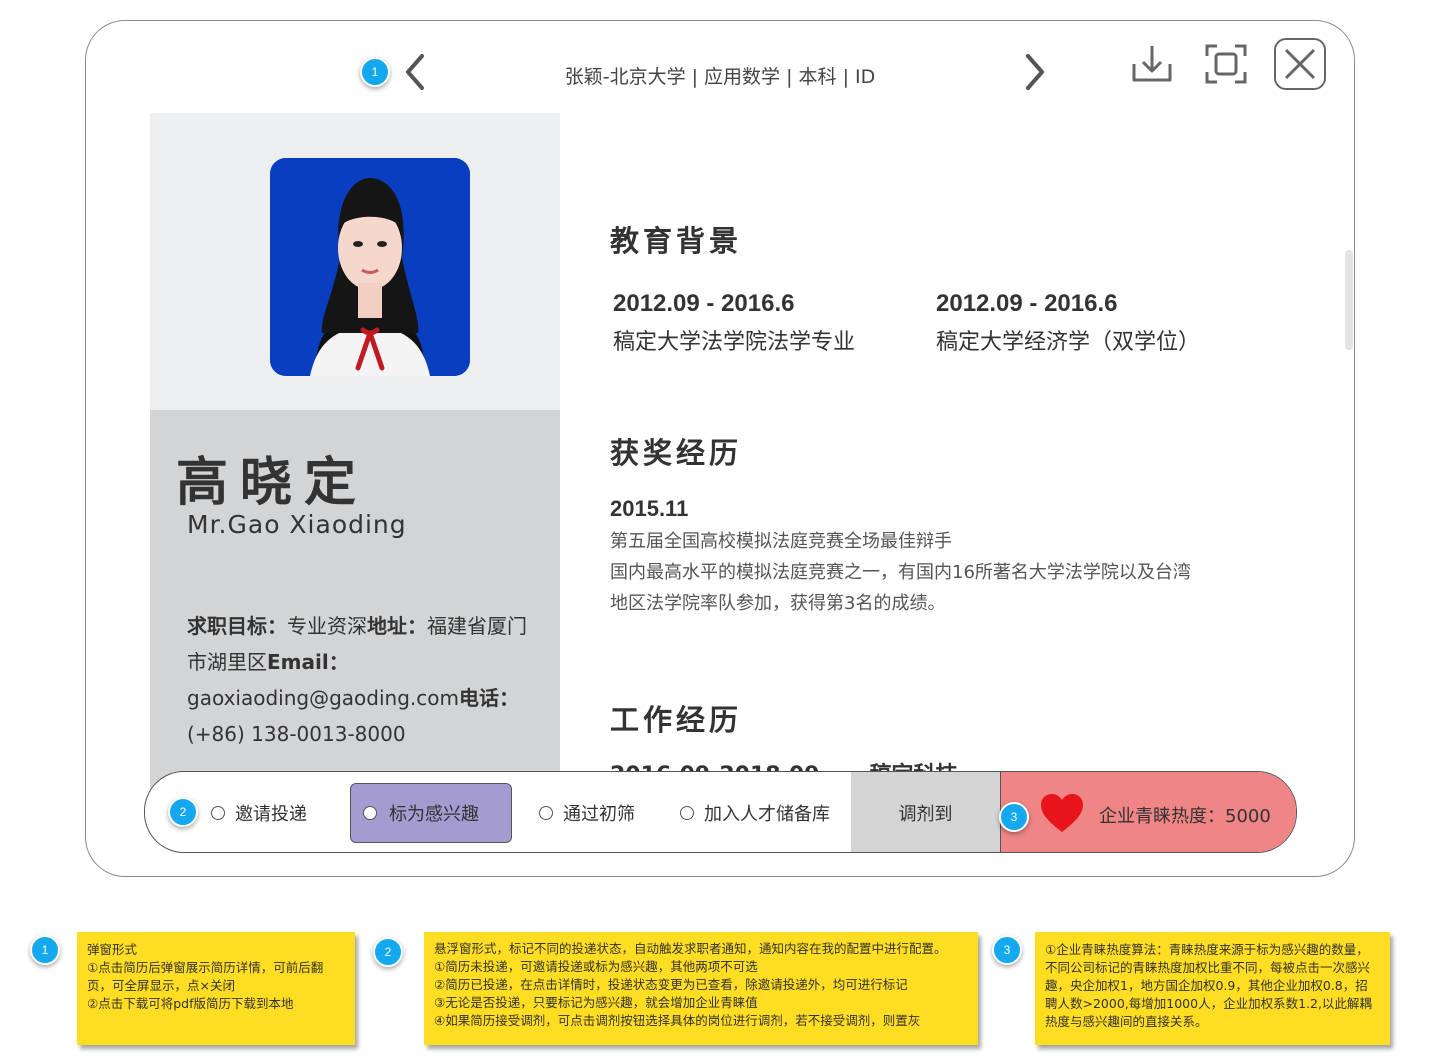 The height and width of the screenshot is (1057, 1440). I want to click on note-line: ③无论是否投递，只要标记为感兴趣，就会增加企业青睐值, so click(596, 1002).